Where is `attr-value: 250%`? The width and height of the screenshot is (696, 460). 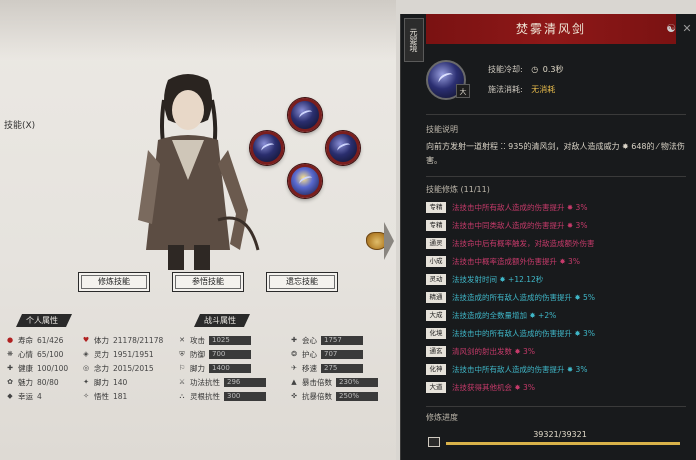
attr-value: 250% is located at coordinates (357, 396).